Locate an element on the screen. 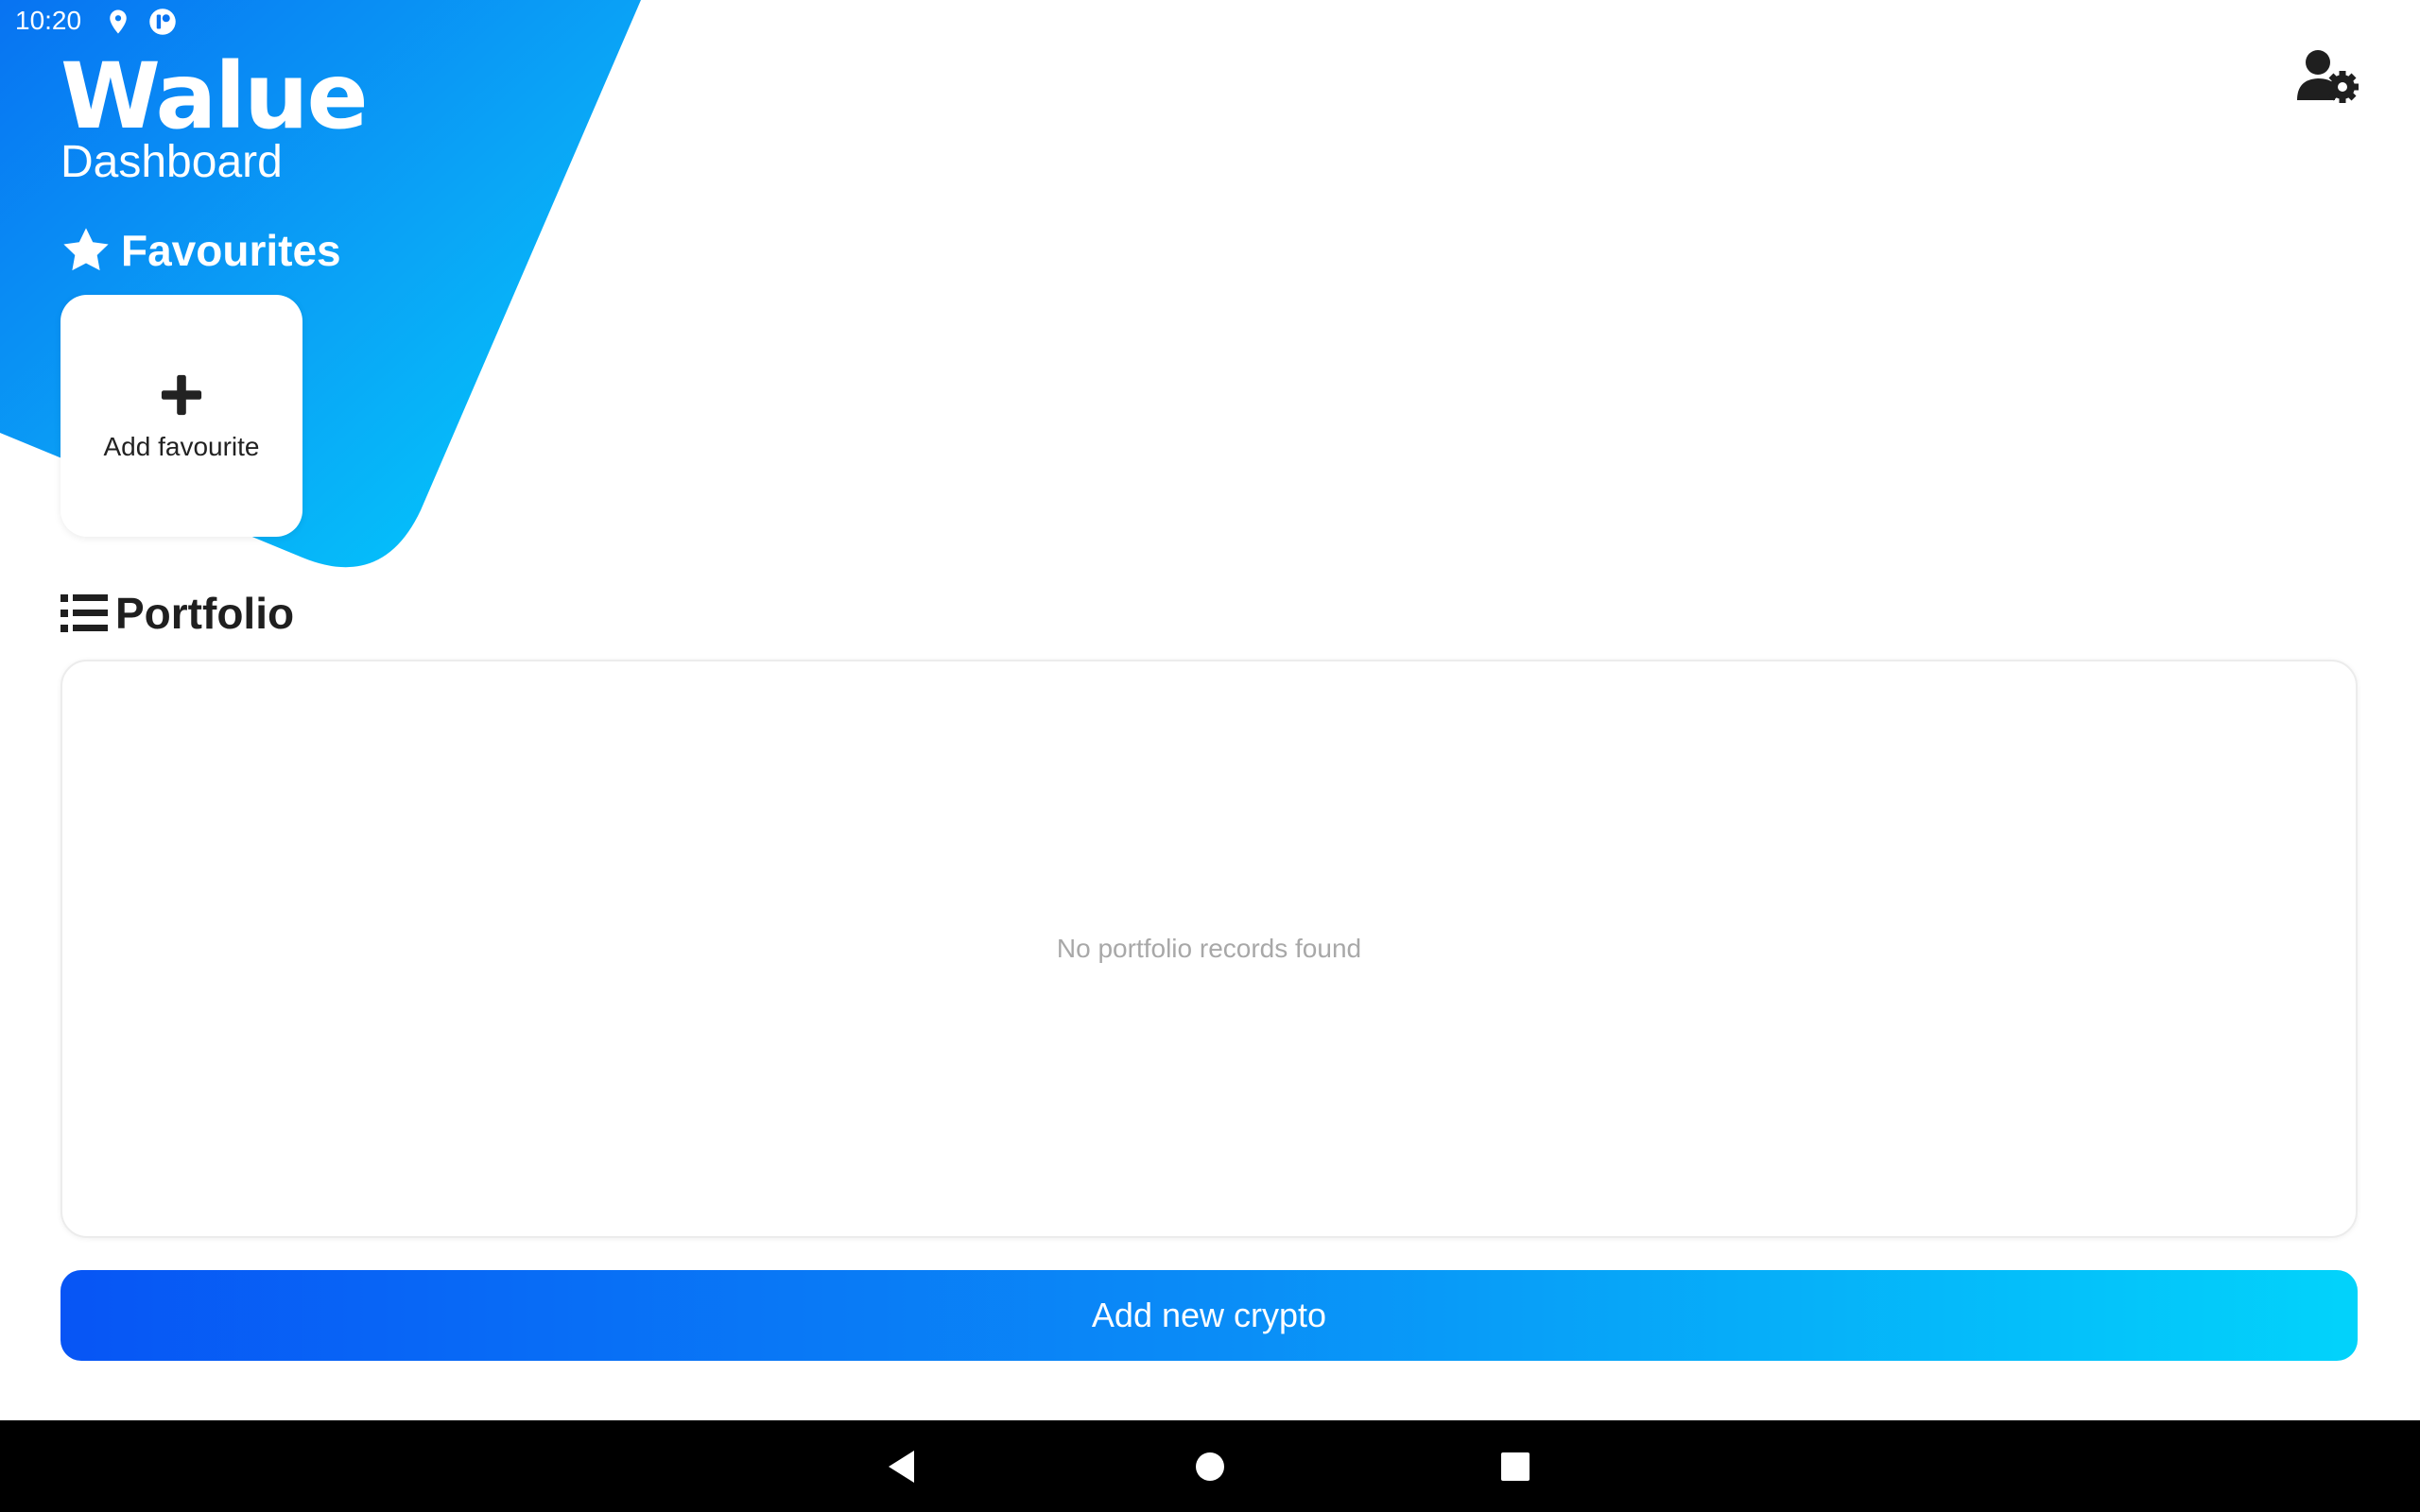  location-icon is located at coordinates (119, 21).